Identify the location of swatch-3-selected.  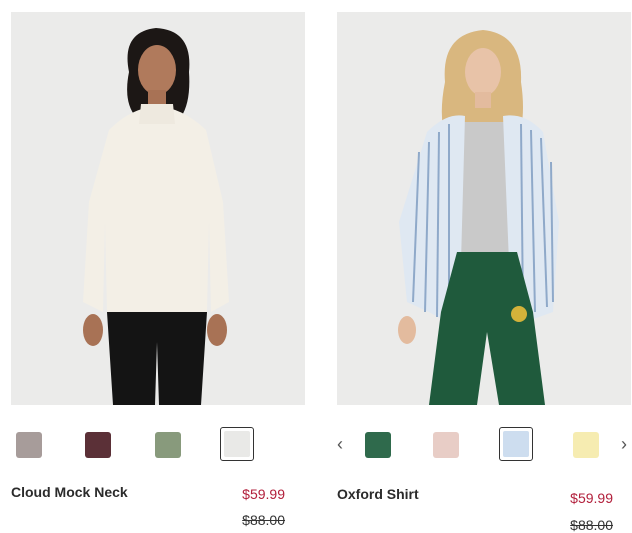
(237, 444).